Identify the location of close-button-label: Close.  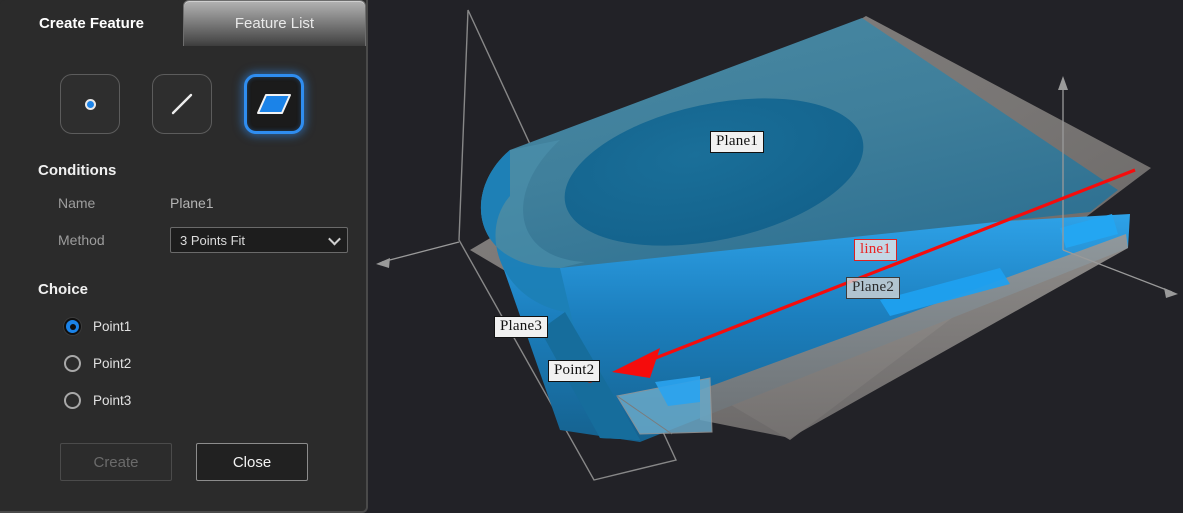
(252, 462).